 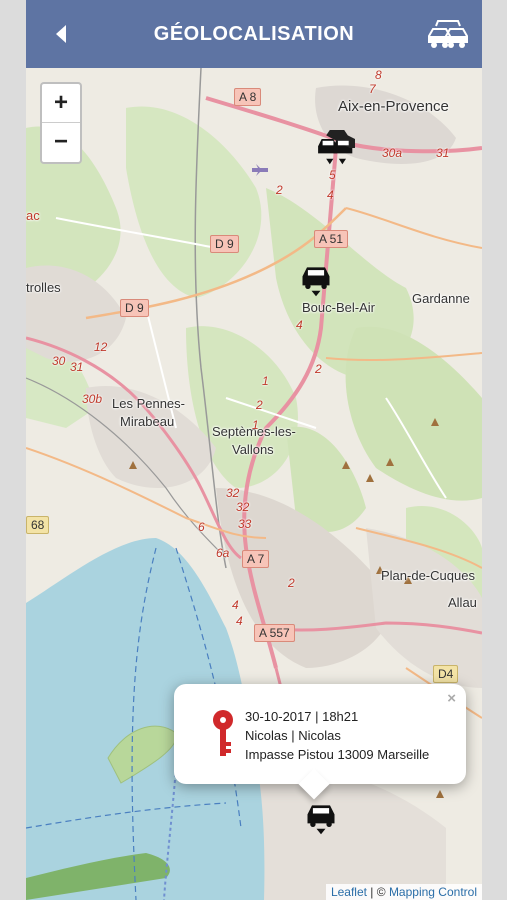 What do you see at coordinates (61, 103) in the screenshot?
I see `zoom-in-button: +` at bounding box center [61, 103].